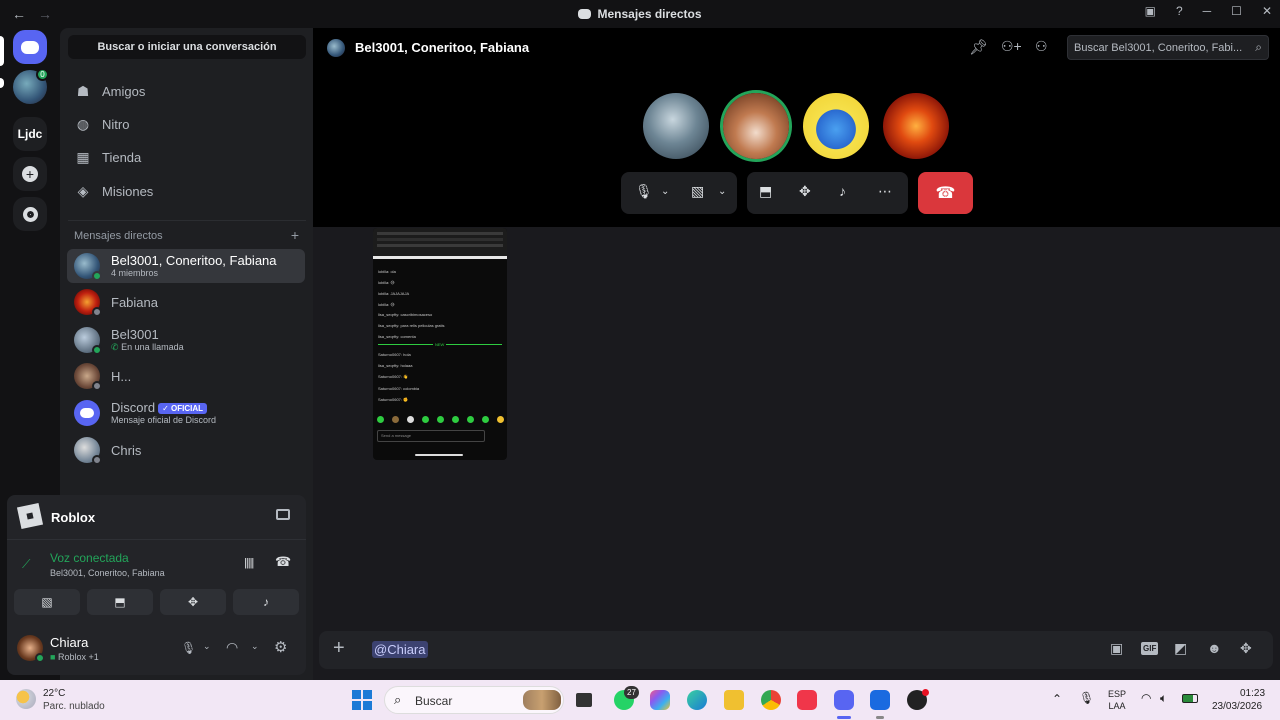  Describe the element at coordinates (1267, 11) in the screenshot. I see `close-button: ✕` at that location.